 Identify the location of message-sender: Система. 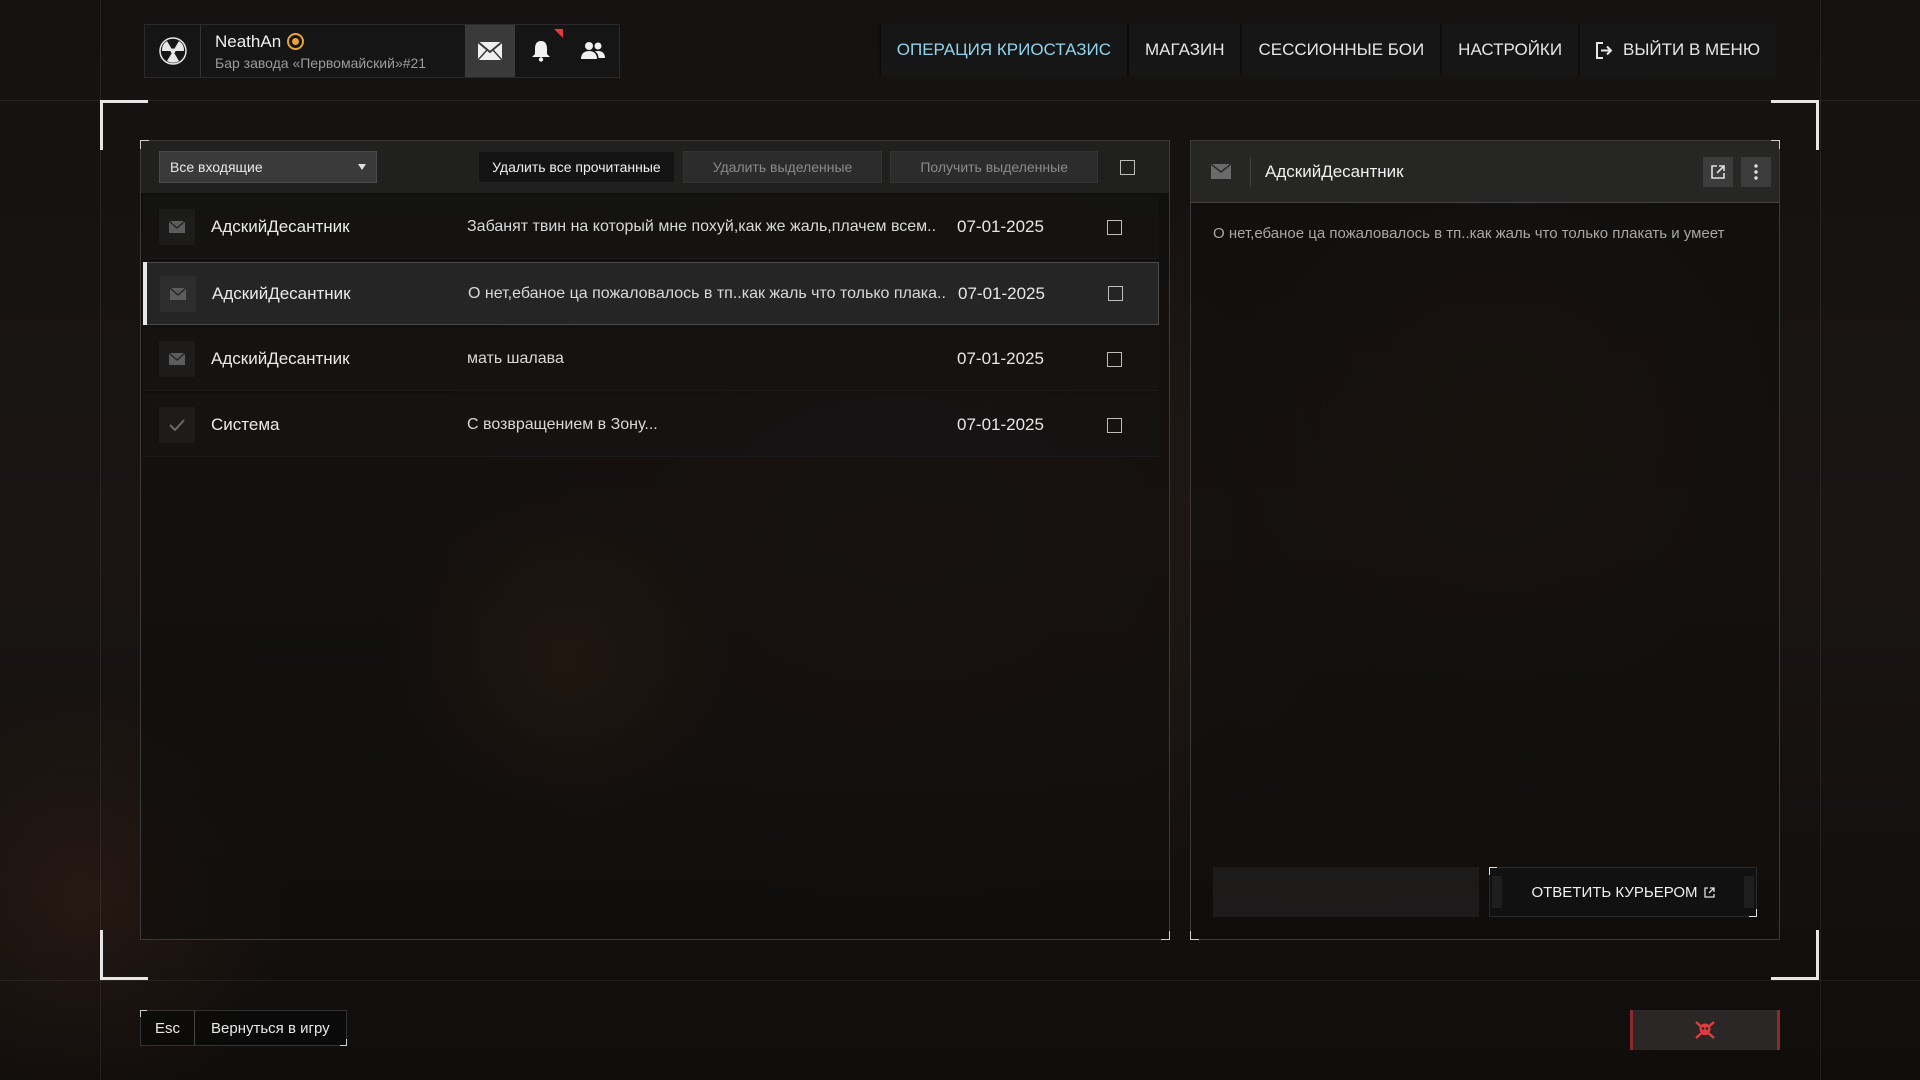
(245, 424).